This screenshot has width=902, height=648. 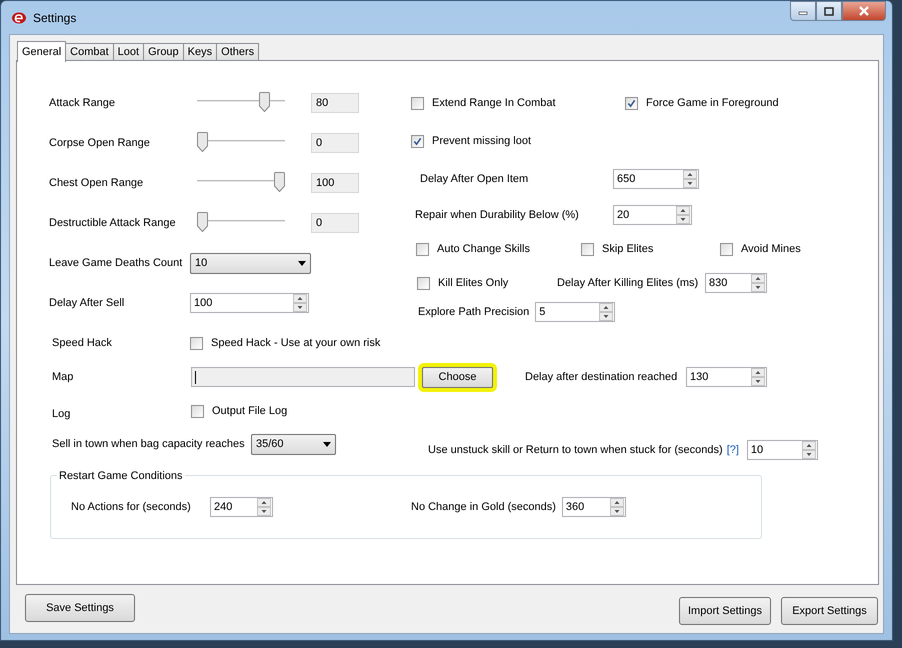 I want to click on dropdown: 35/60, so click(x=293, y=444).